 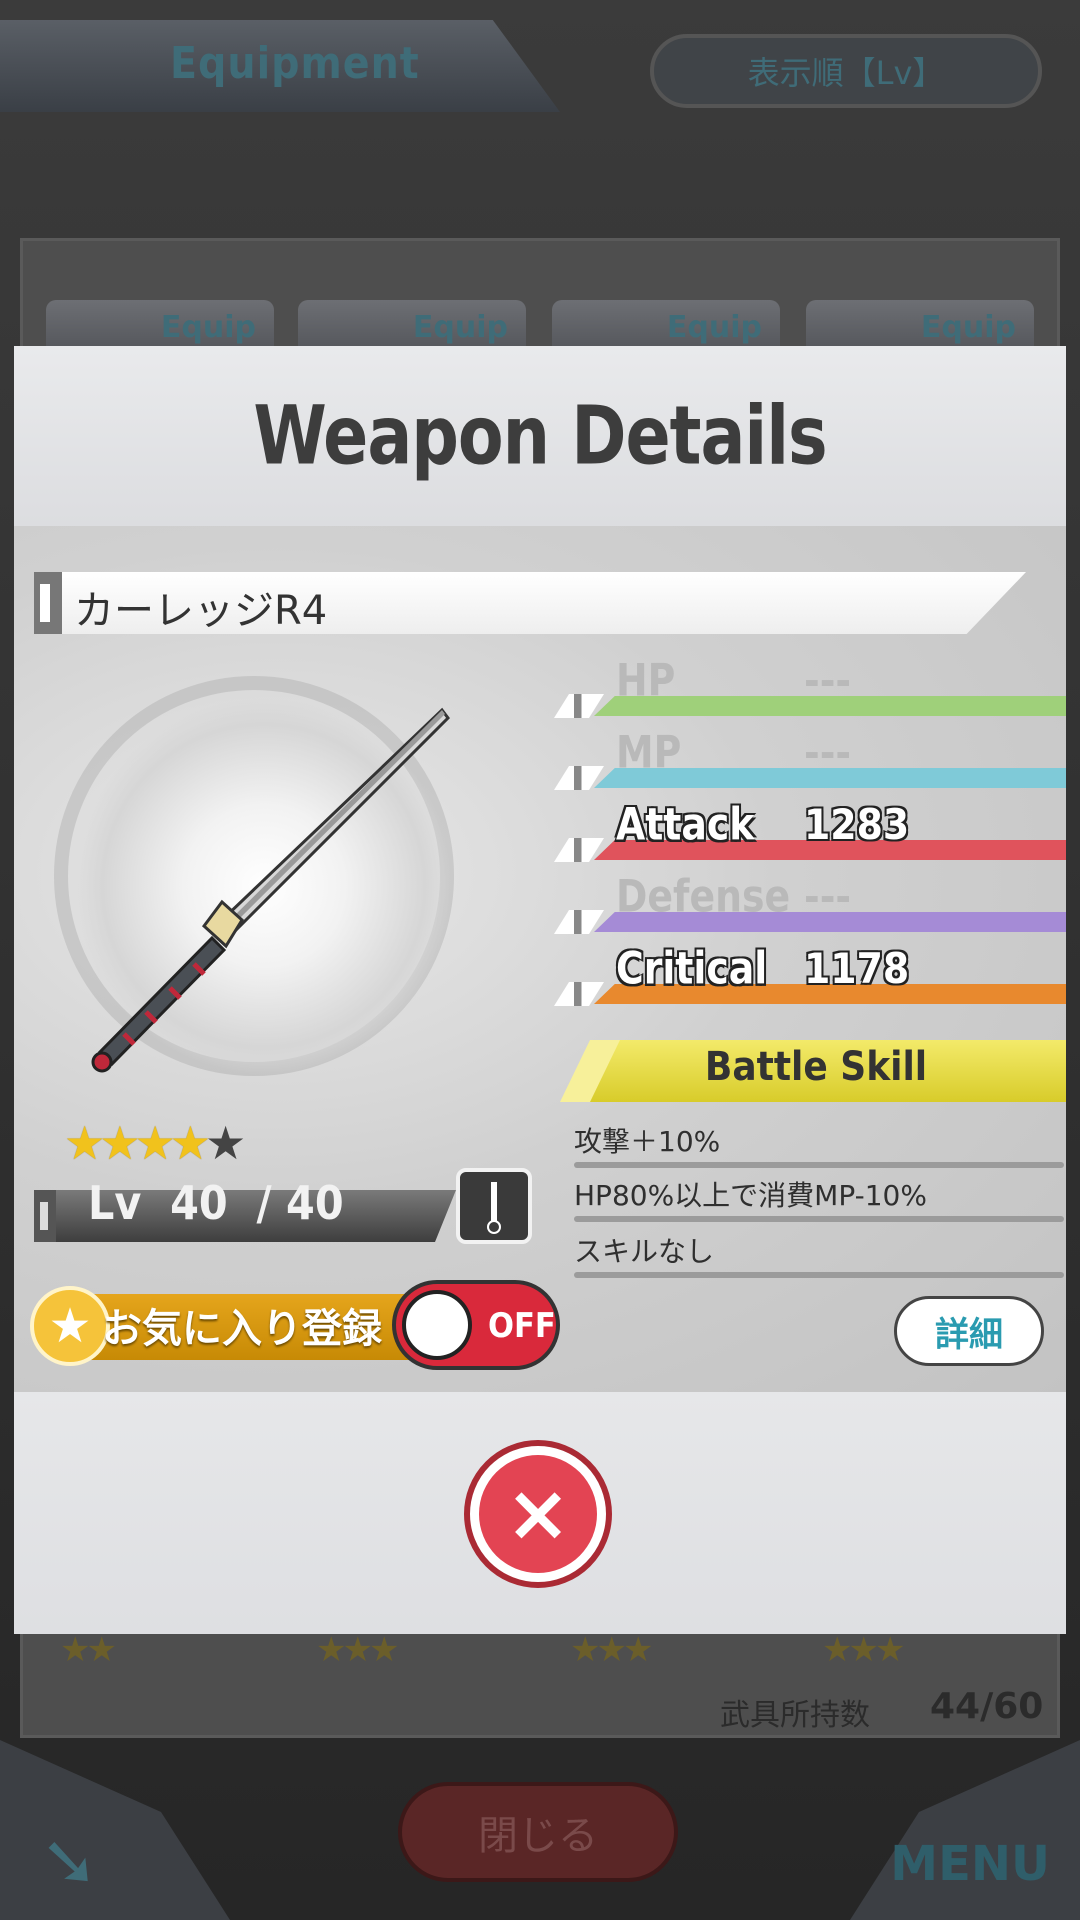 What do you see at coordinates (88, 1650) in the screenshot?
I see `background-stars: ★★` at bounding box center [88, 1650].